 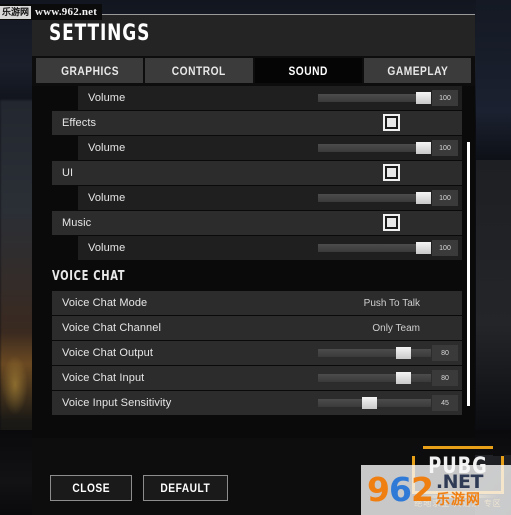 What do you see at coordinates (459, 482) in the screenshot?
I see `watermark-962-net: .NET` at bounding box center [459, 482].